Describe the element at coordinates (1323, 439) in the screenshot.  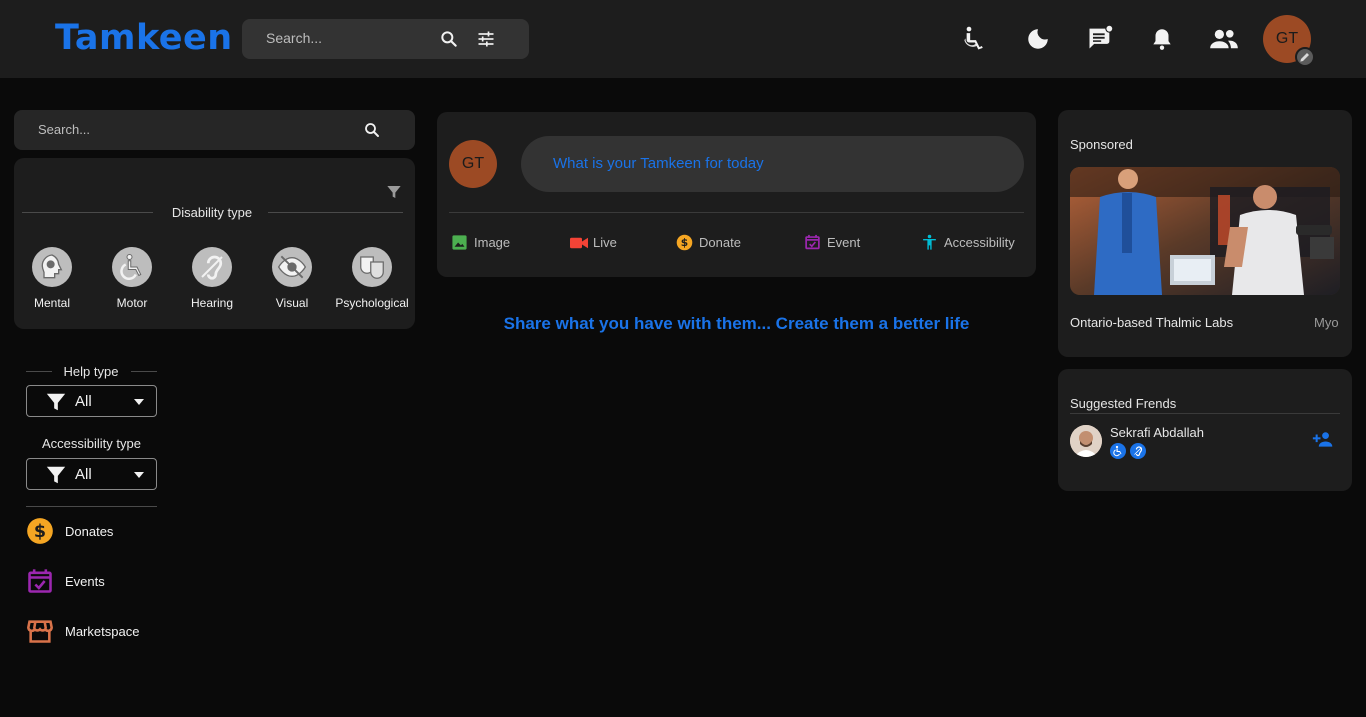
I see `add-friend-icon` at that location.